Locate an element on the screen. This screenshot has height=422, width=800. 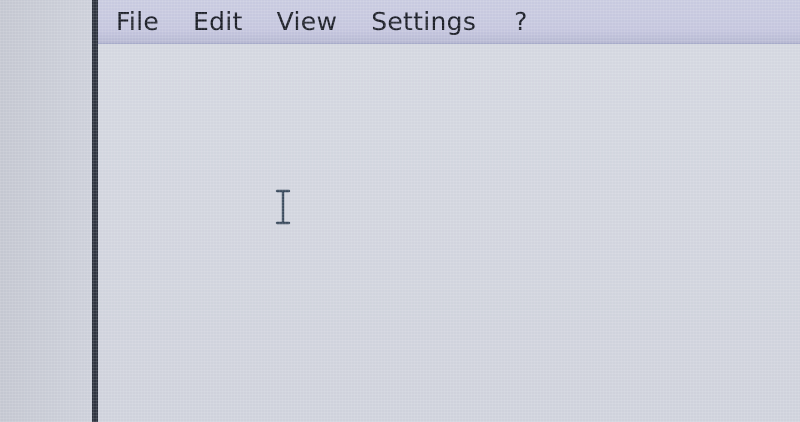
menu-bar: File Edit View Settings ? is located at coordinates (449, 22).